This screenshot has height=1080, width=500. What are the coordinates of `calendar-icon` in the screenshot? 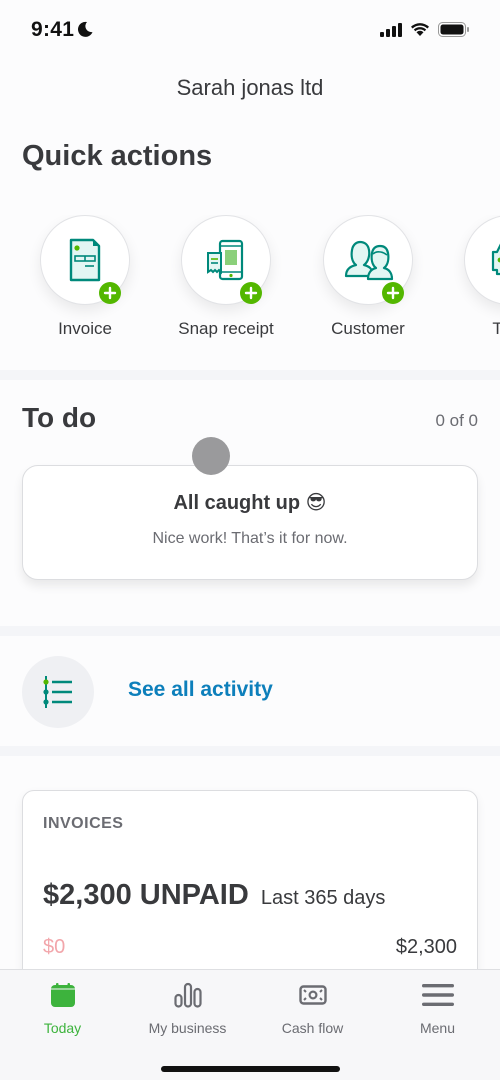 It's located at (62, 995).